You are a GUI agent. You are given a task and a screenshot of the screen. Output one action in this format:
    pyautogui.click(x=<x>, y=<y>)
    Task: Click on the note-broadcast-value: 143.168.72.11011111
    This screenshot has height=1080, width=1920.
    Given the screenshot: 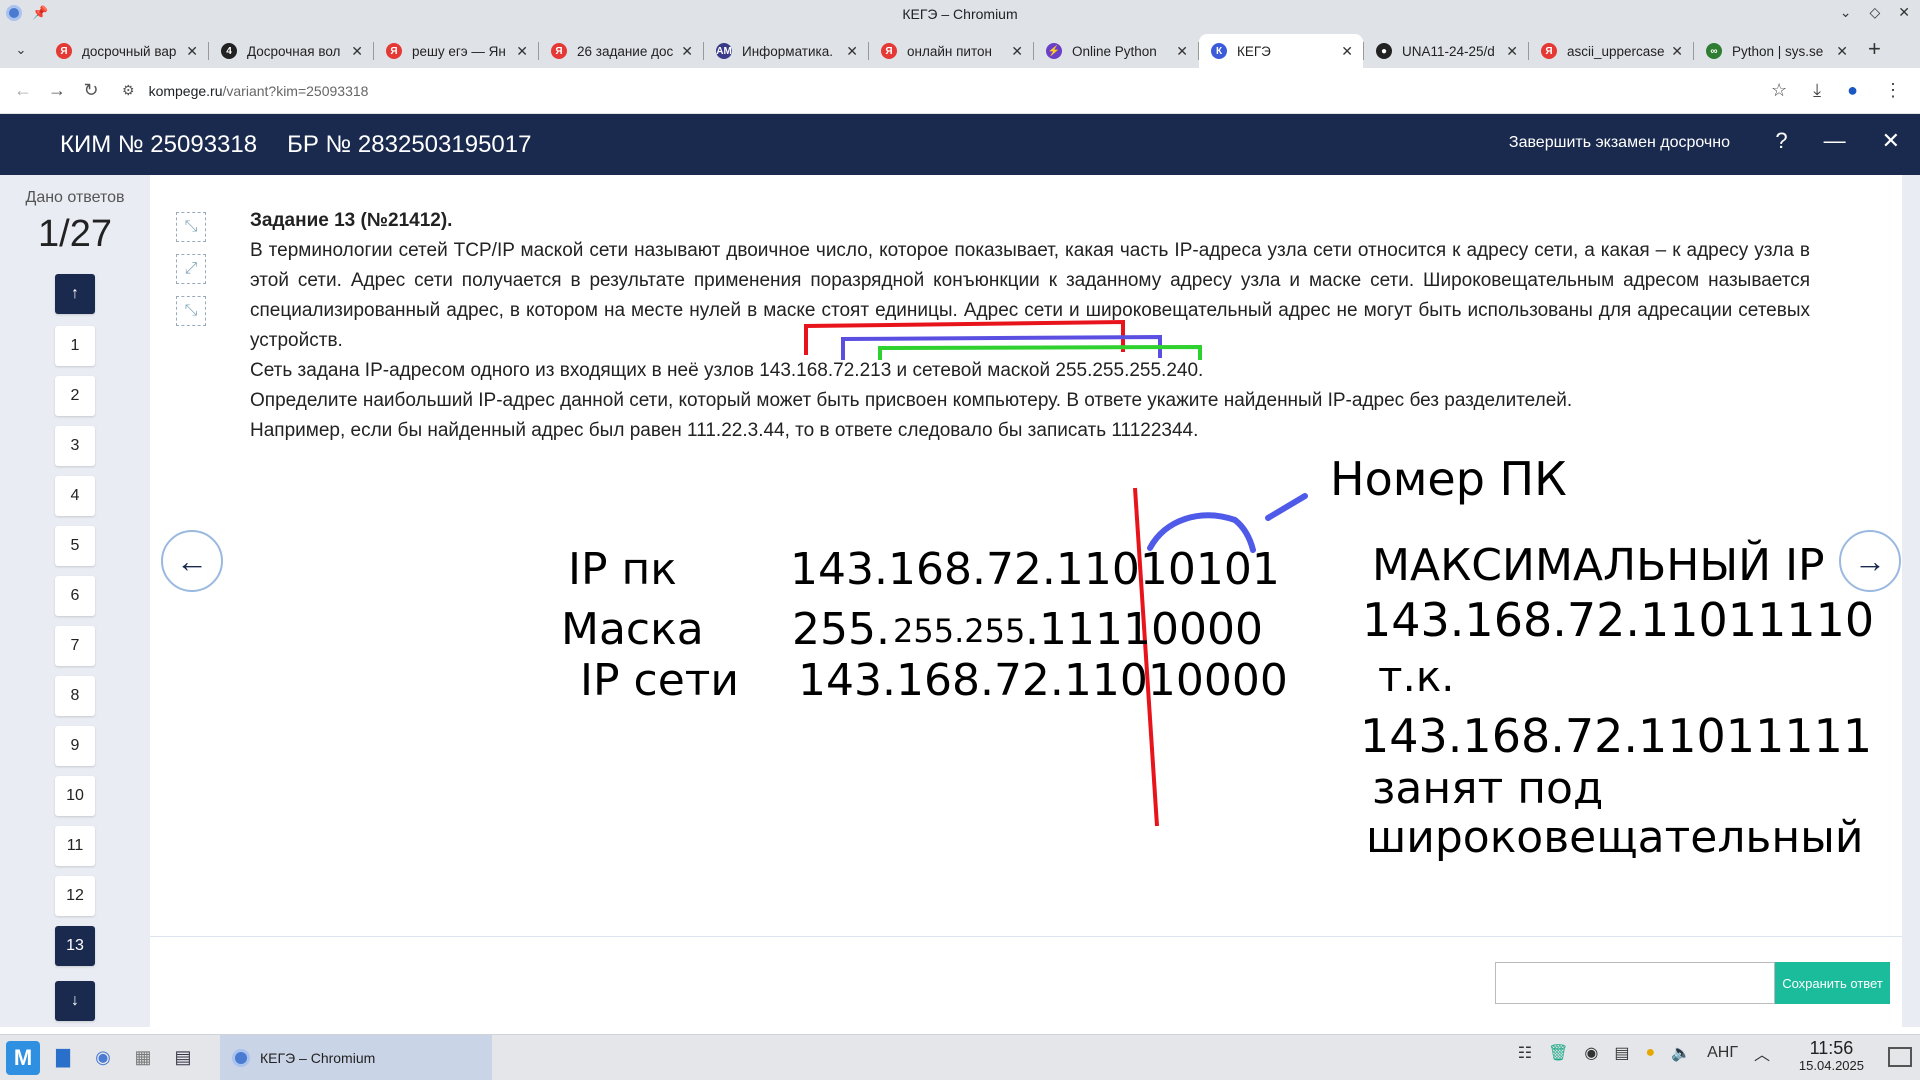 What is the action you would take?
    pyautogui.click(x=1616, y=736)
    